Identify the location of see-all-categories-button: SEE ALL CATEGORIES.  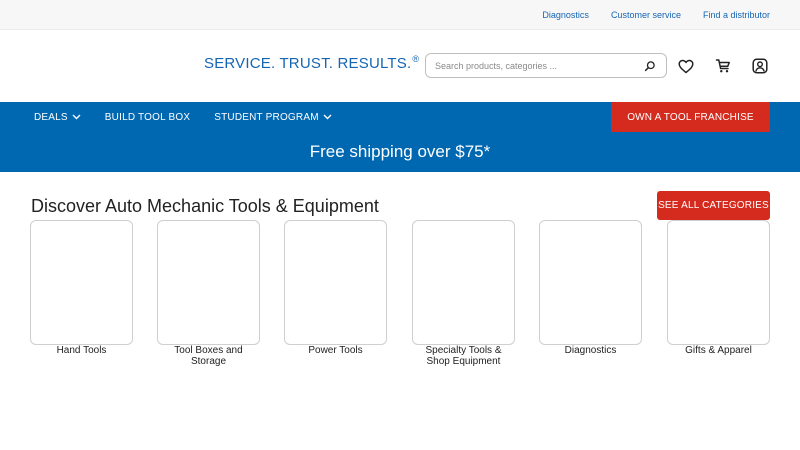
(713, 205).